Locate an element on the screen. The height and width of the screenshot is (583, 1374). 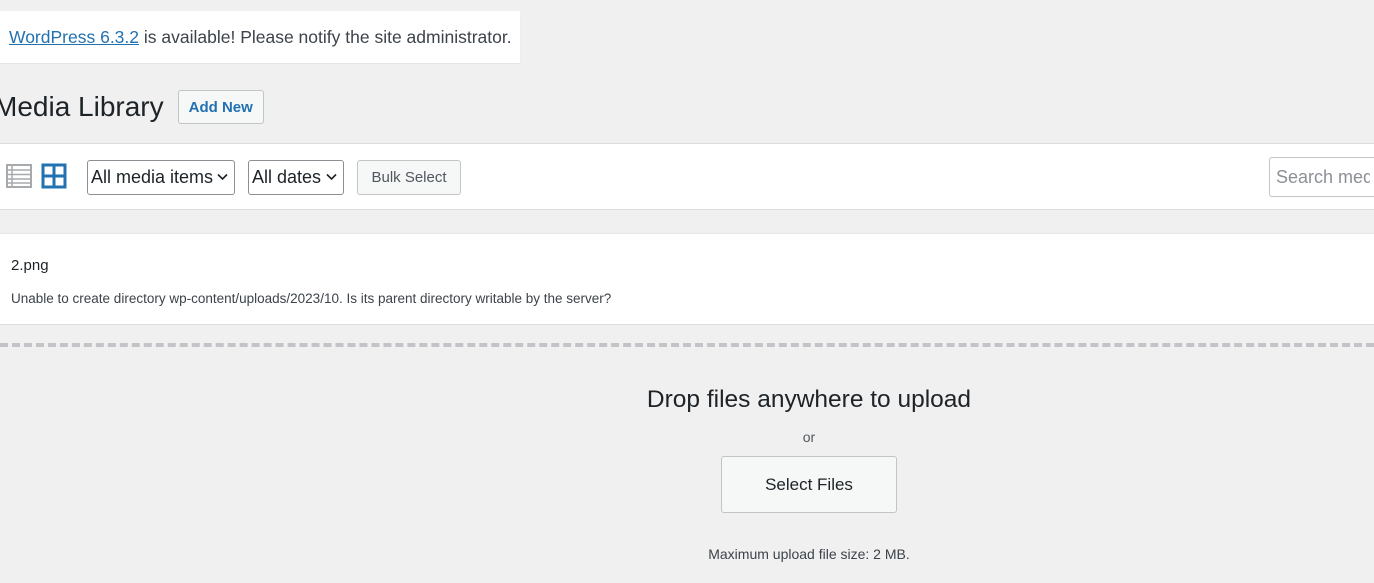
media-toolbar: All media items All dates Bulk Select is located at coordinates (687, 176).